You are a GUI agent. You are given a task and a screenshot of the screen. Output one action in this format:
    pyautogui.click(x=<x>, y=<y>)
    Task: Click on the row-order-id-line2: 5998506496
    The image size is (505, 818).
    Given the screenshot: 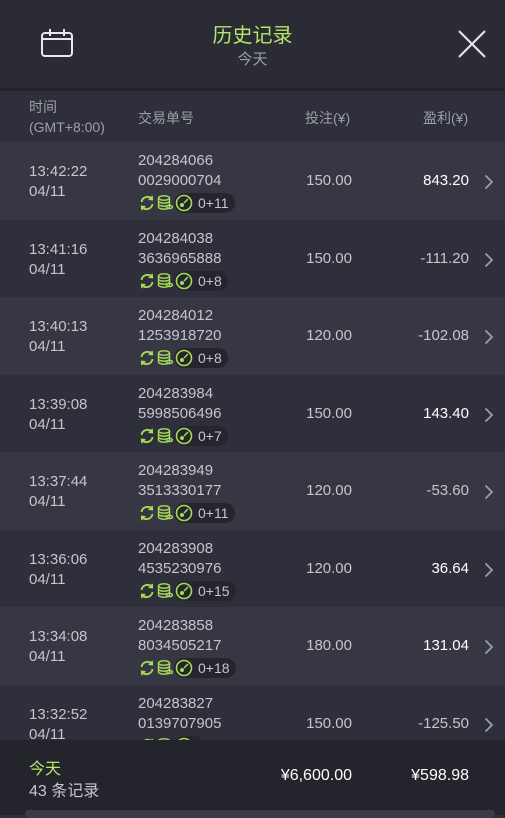 What is the action you would take?
    pyautogui.click(x=180, y=413)
    